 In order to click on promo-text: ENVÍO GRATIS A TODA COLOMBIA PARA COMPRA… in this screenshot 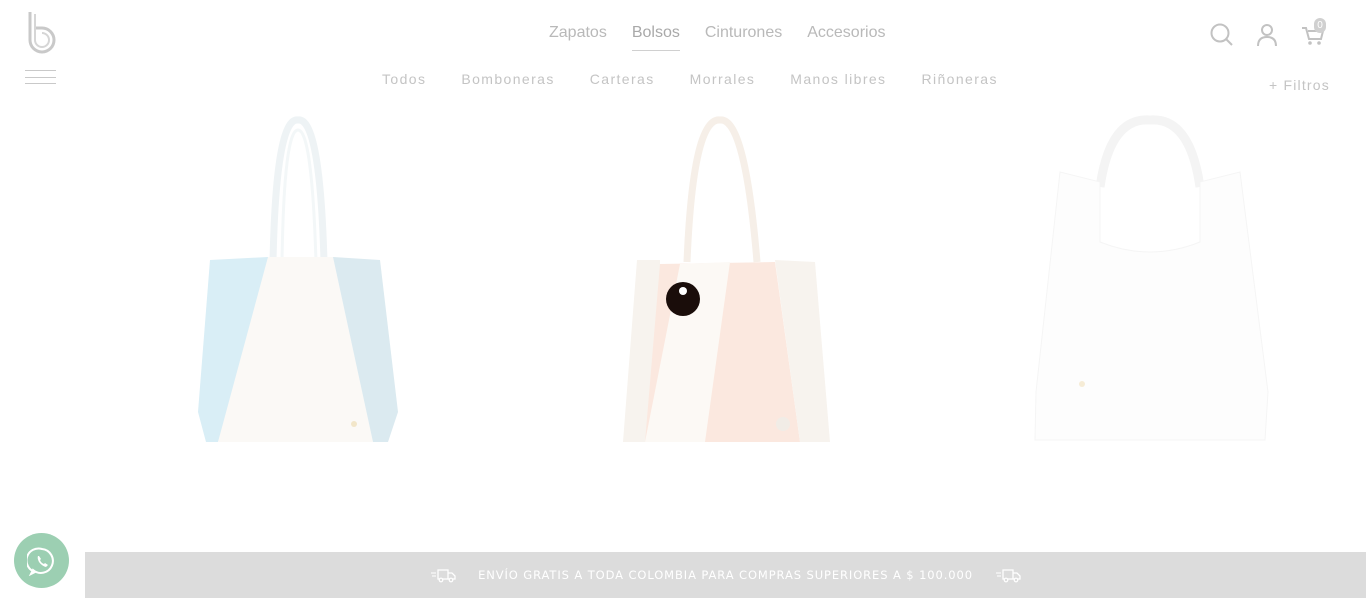, I will do `click(725, 575)`.